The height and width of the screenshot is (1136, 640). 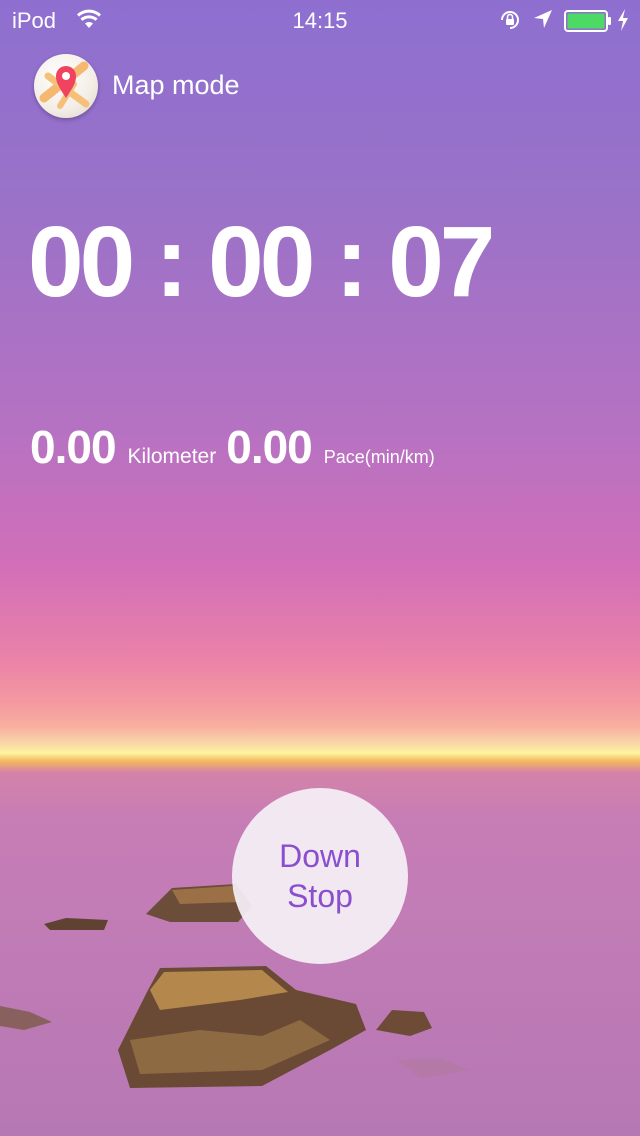 I want to click on background-rocks, so click(x=235, y=986).